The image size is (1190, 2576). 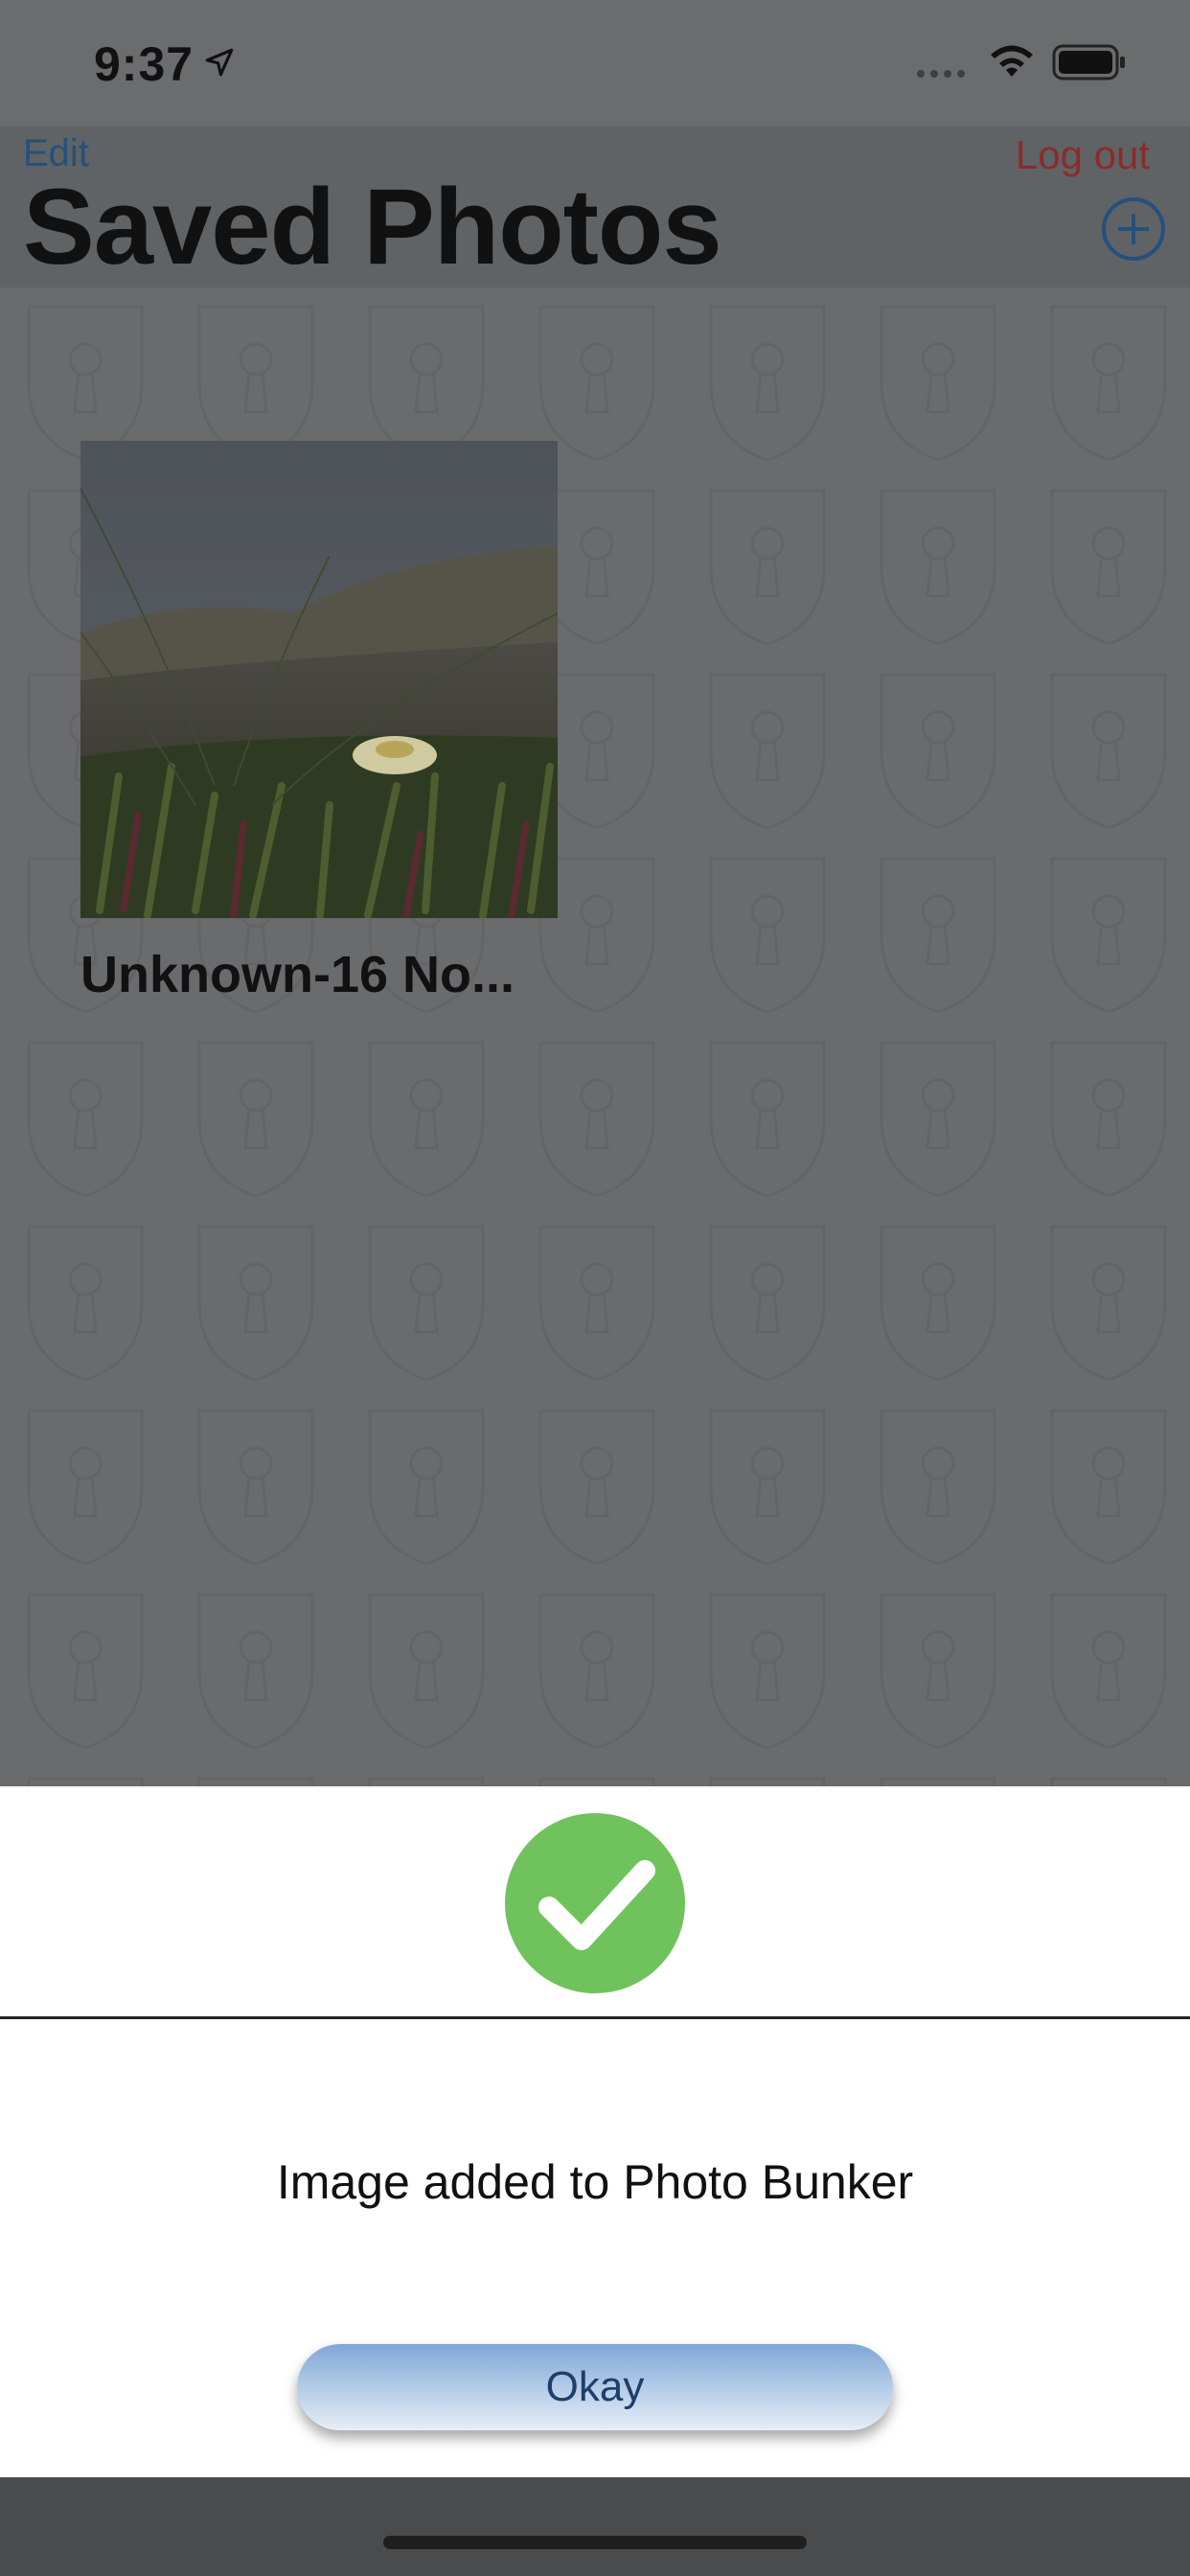 I want to click on status-time: 9:37, so click(x=144, y=64).